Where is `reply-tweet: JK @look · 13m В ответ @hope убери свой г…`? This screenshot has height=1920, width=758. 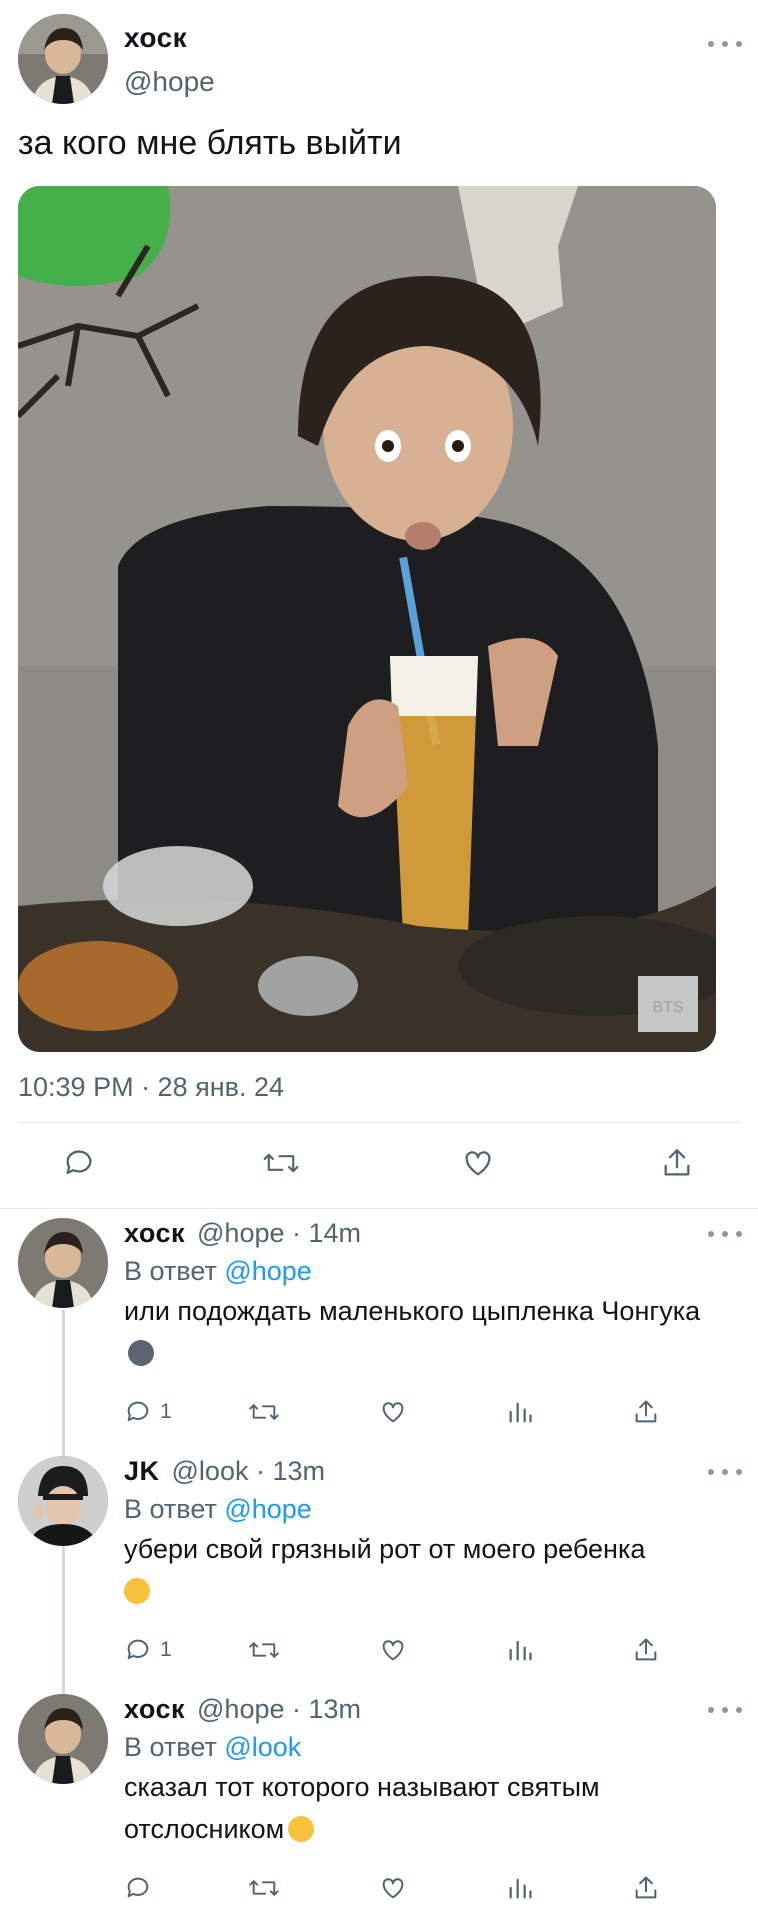 reply-tweet: JK @look · 13m В ответ @hope убери свой г… is located at coordinates (379, 1575).